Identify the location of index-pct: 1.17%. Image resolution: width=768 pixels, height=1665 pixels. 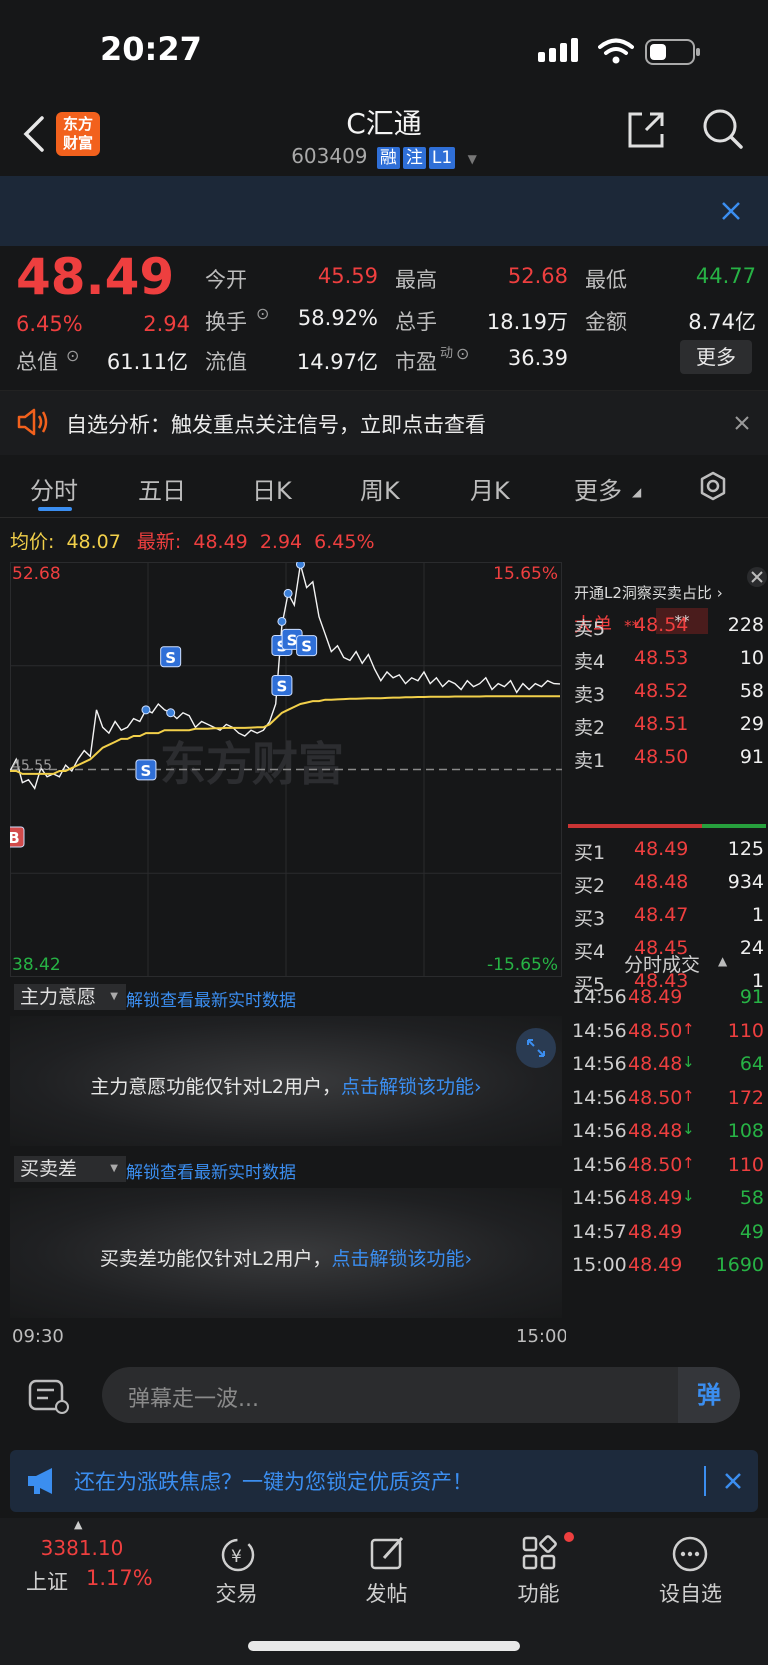
(119, 1578).